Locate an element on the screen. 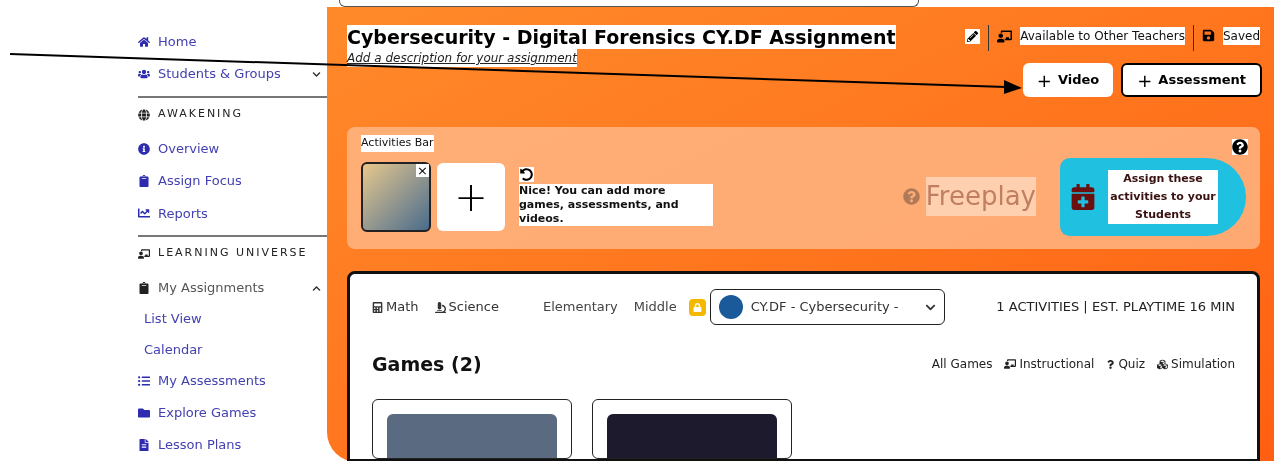  globe-icon is located at coordinates (144, 114).